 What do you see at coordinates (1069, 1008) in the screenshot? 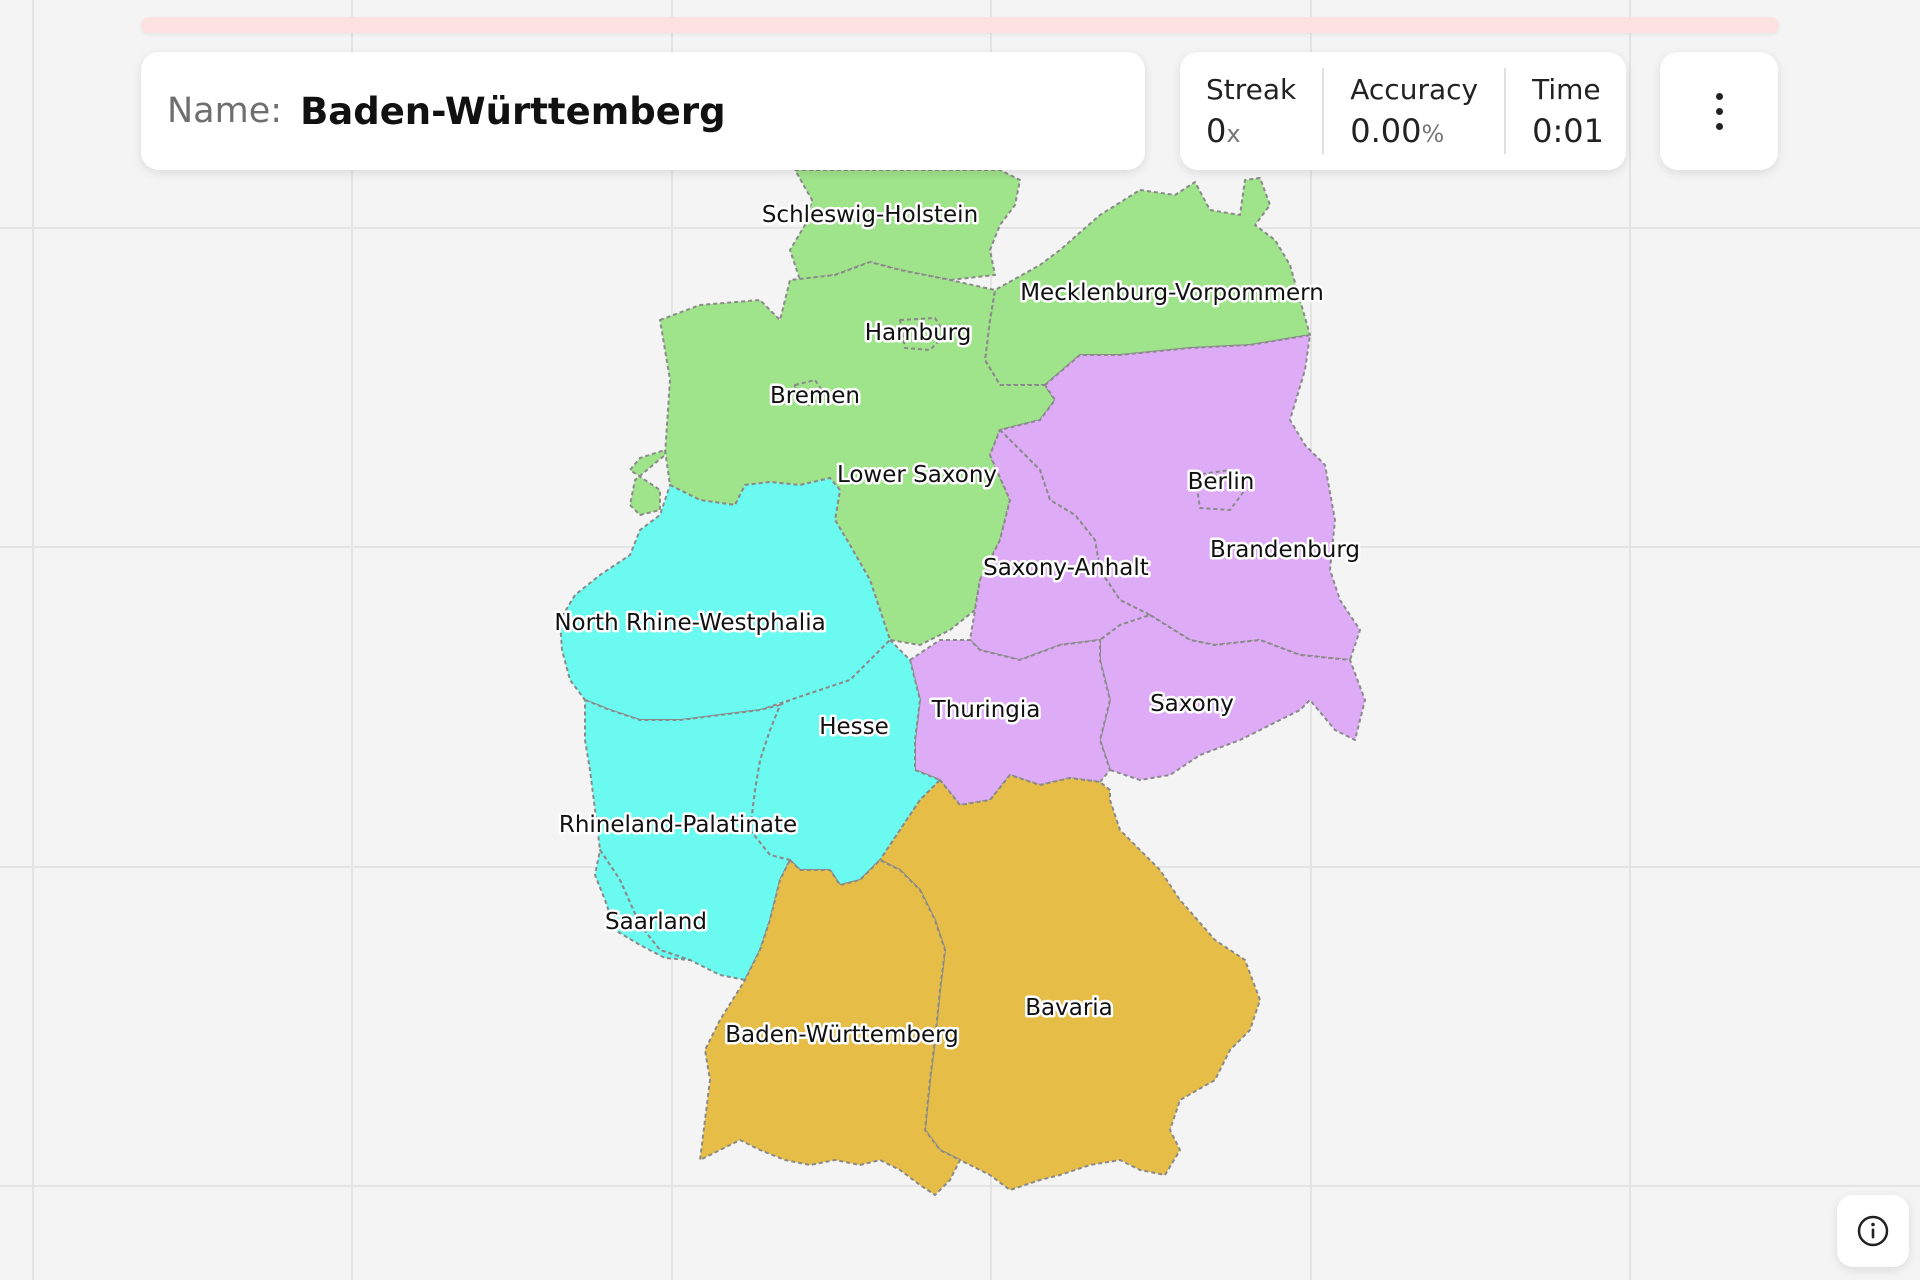
I see `label-bavaria: Bavaria` at bounding box center [1069, 1008].